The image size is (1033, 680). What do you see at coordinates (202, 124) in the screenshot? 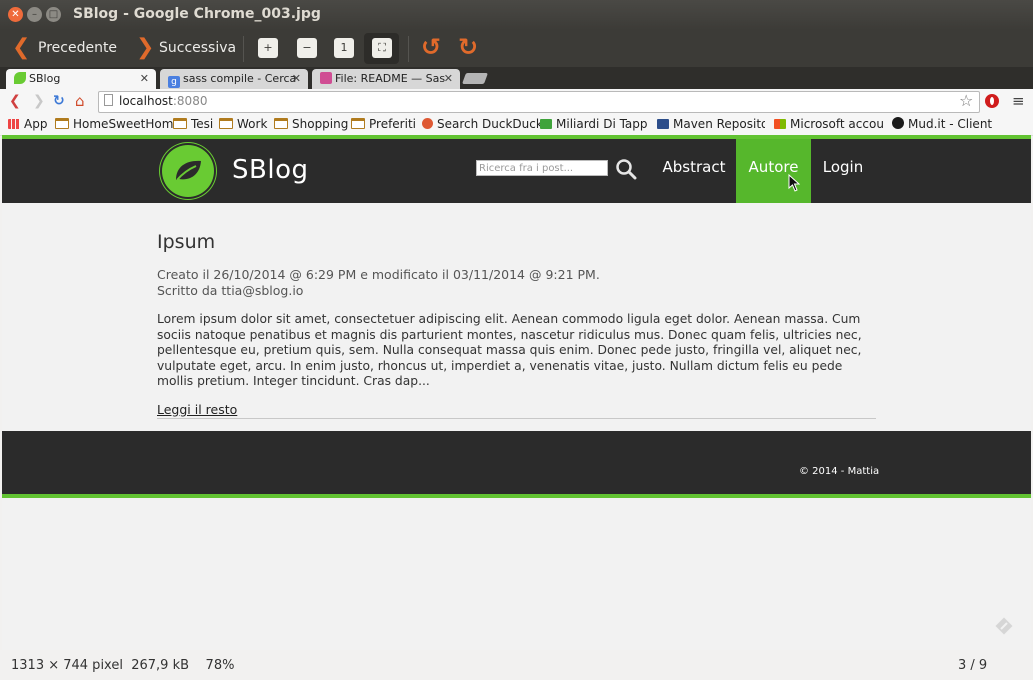
I see `bookmark-label: Tesi` at bounding box center [202, 124].